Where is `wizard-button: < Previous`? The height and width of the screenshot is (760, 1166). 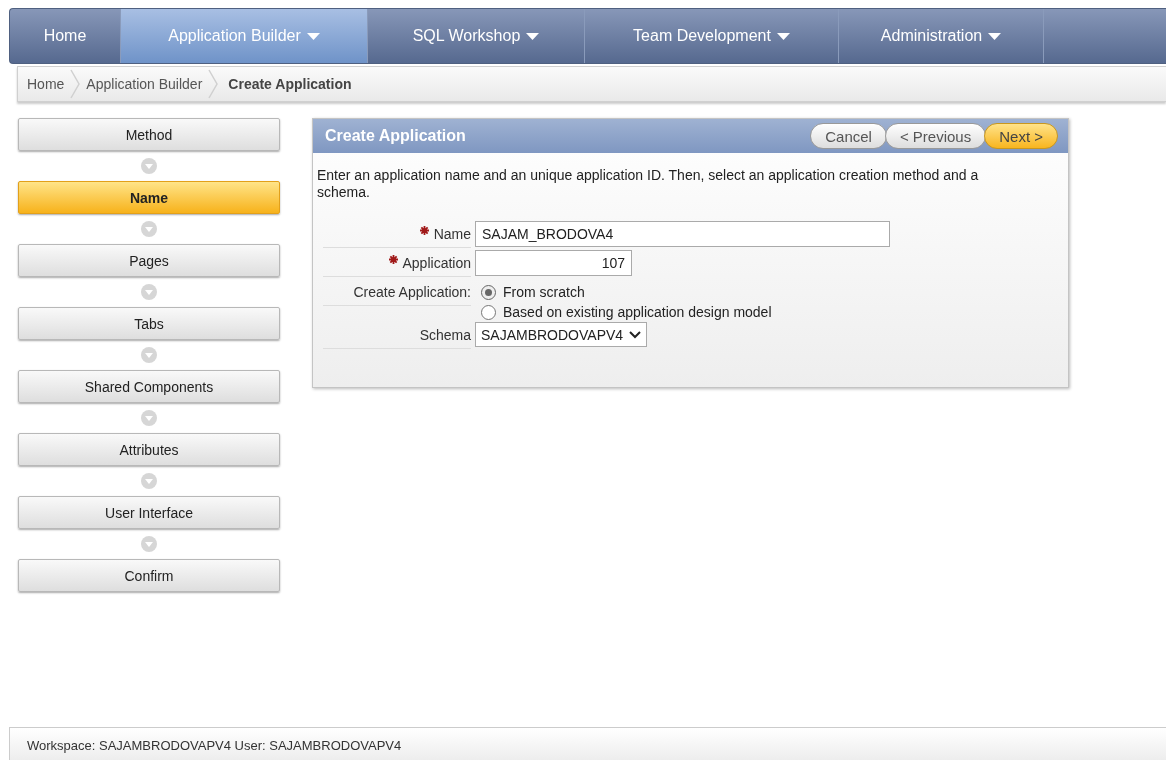
wizard-button: < Previous is located at coordinates (935, 136).